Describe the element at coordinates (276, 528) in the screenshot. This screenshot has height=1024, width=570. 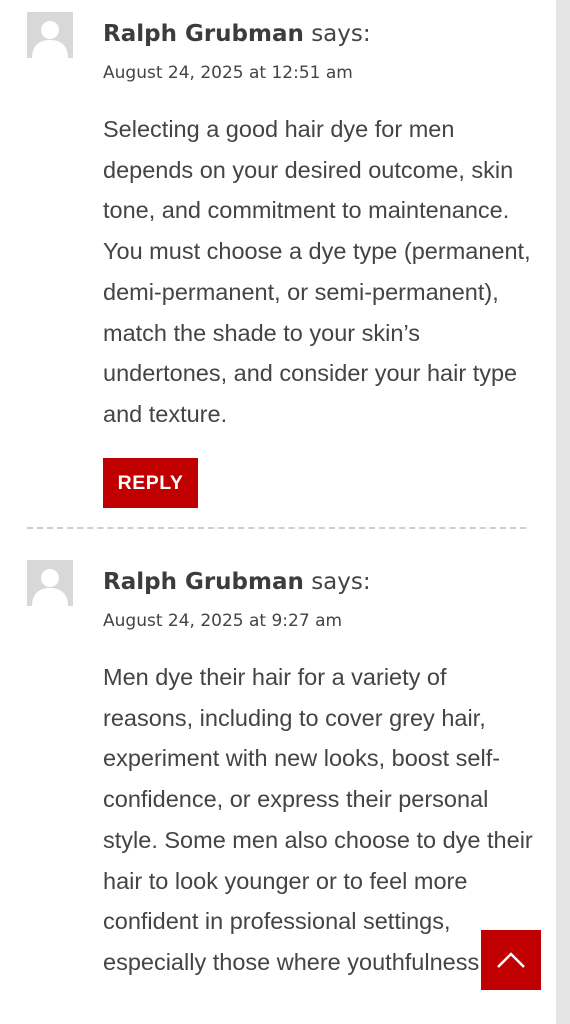
I see `comment-divider` at that location.